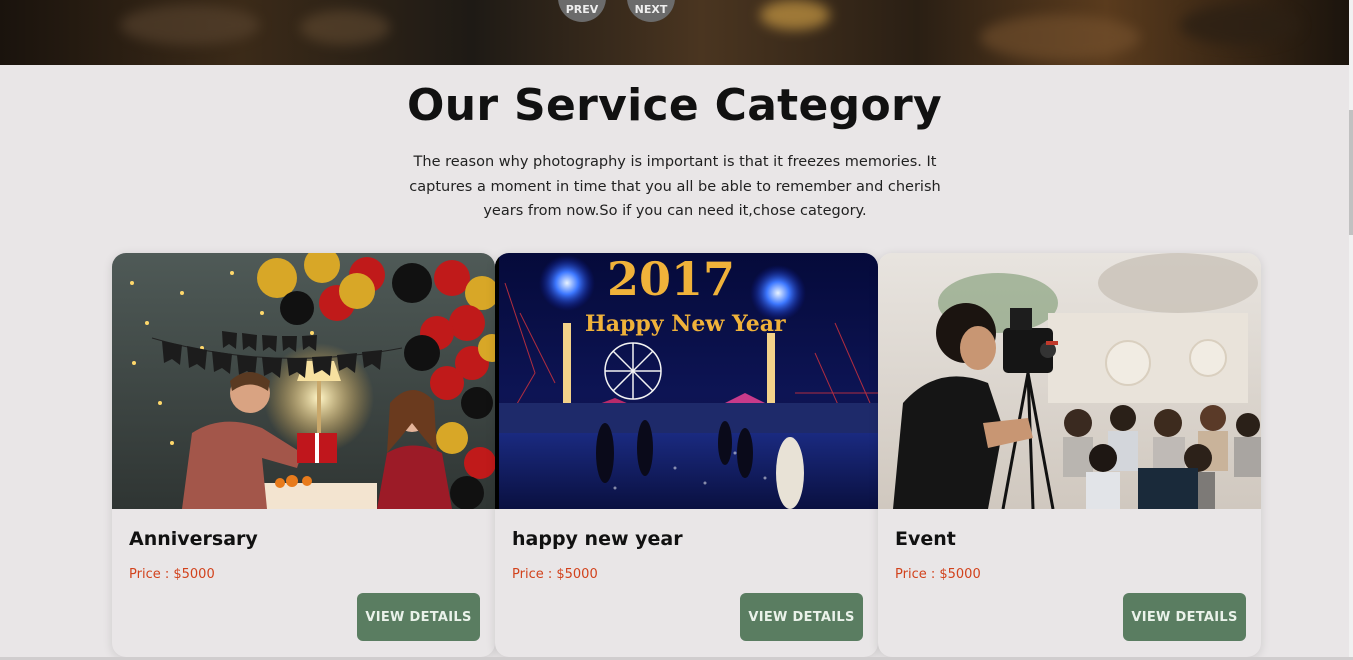 This screenshot has height=660, width=1353. Describe the element at coordinates (925, 539) in the screenshot. I see `card-title: Event` at that location.